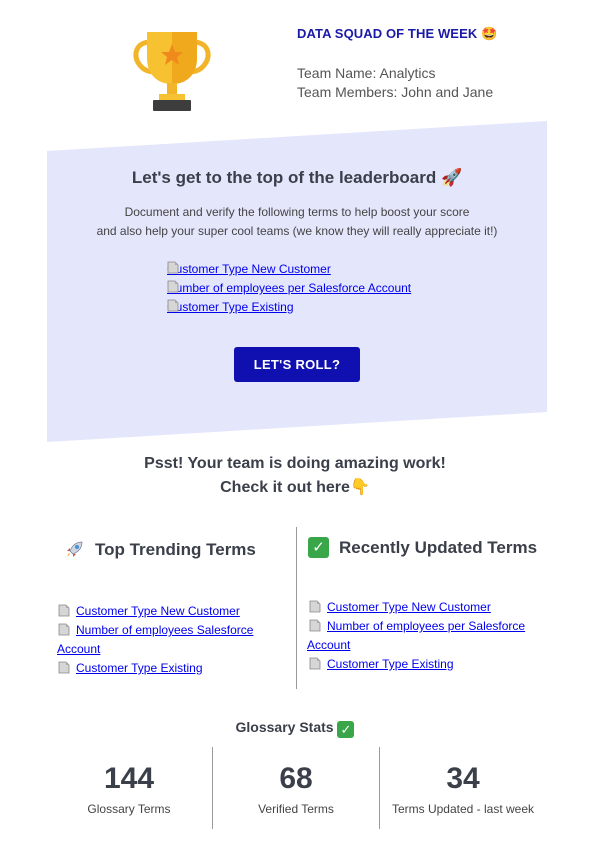 Image resolution: width=590 pixels, height=864 pixels. Describe the element at coordinates (172, 71) in the screenshot. I see `trophy-icon` at that location.